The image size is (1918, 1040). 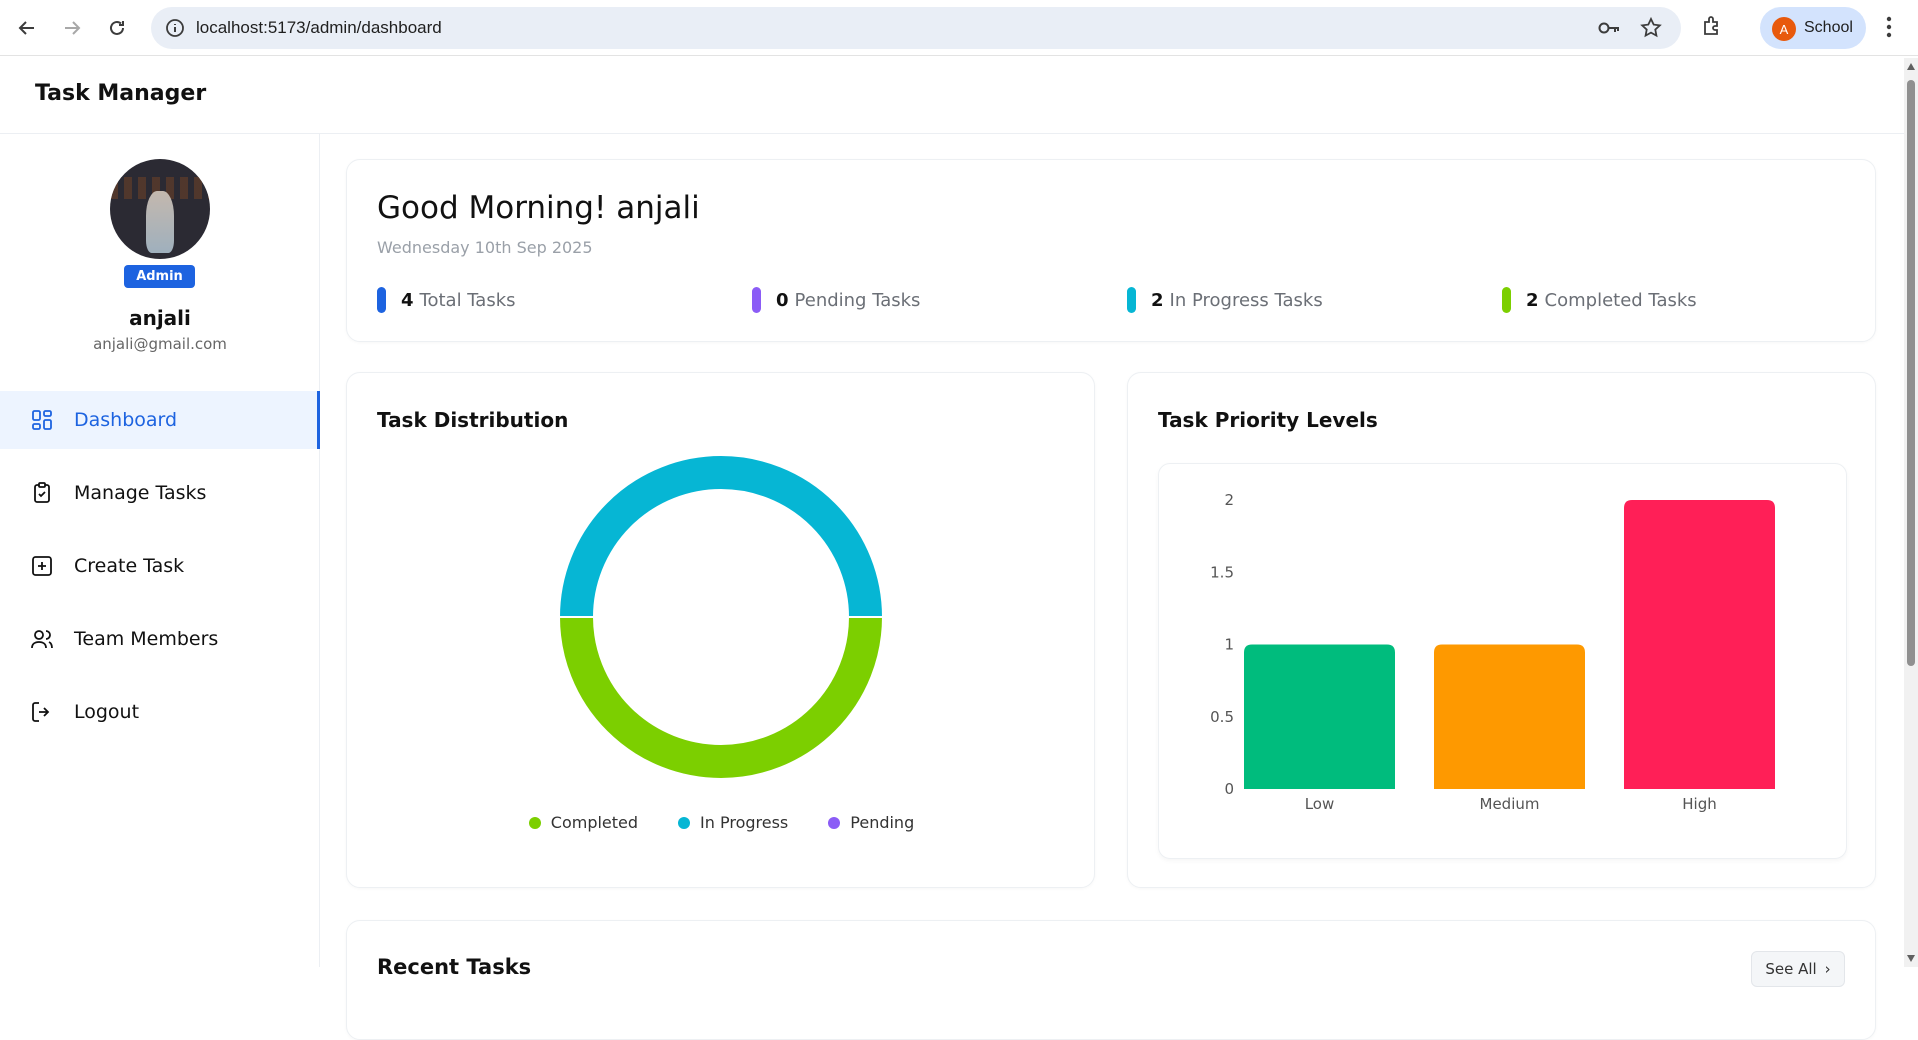 What do you see at coordinates (1699, 804) in the screenshot?
I see `x-tick-label: High` at bounding box center [1699, 804].